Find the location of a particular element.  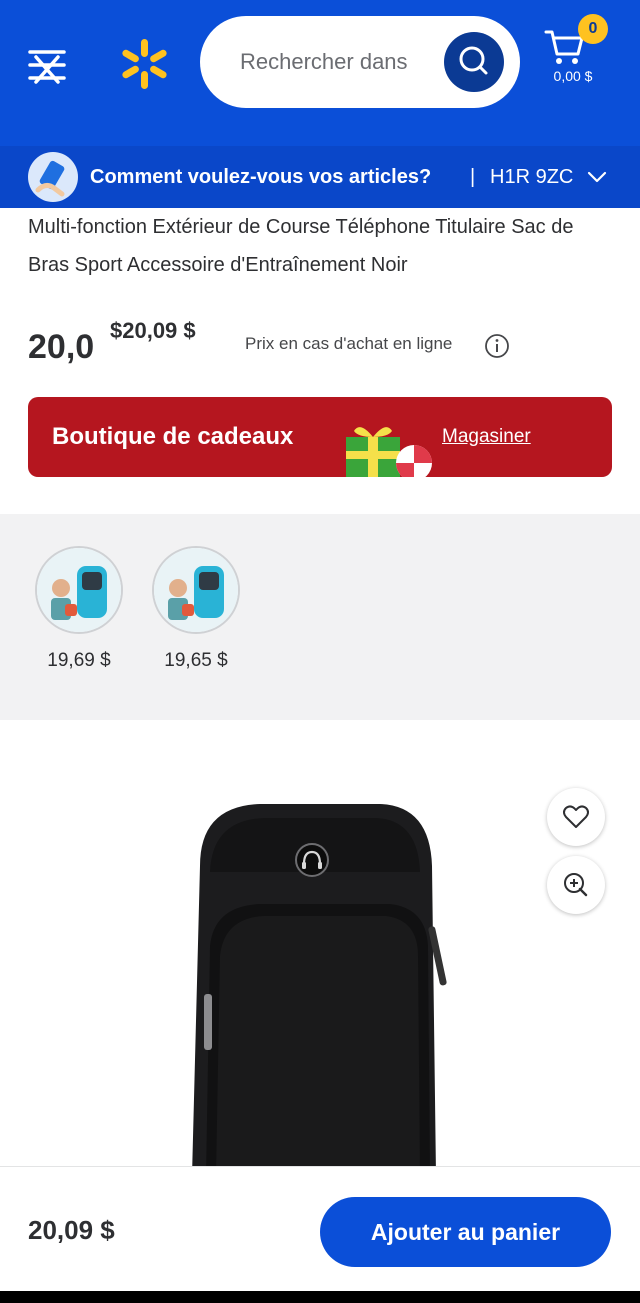

cart-total: 0,00 $ is located at coordinates (573, 76).